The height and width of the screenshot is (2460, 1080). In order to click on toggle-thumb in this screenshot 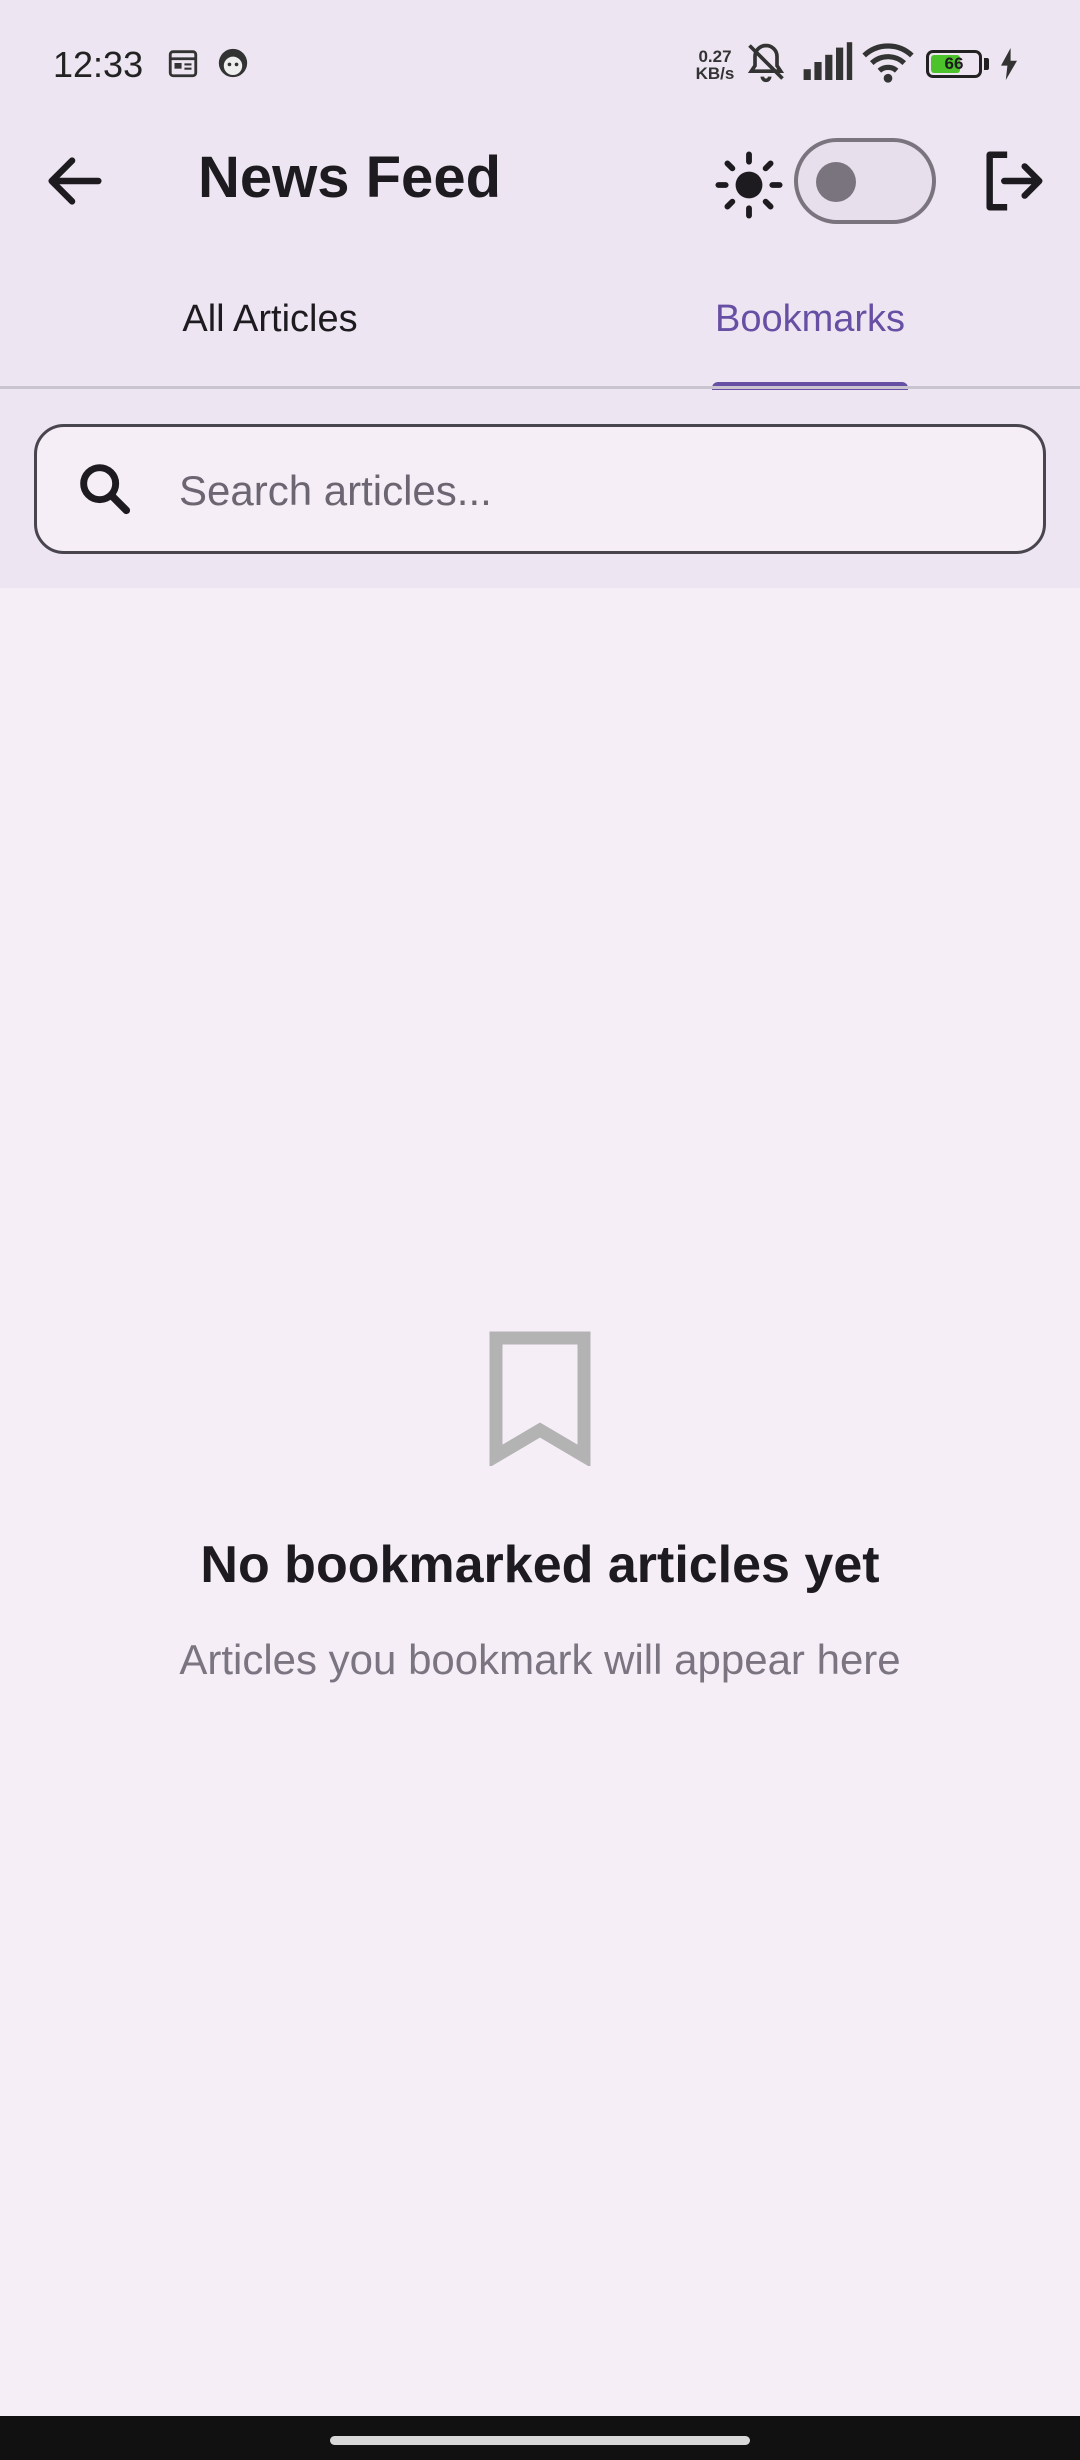, I will do `click(836, 182)`.